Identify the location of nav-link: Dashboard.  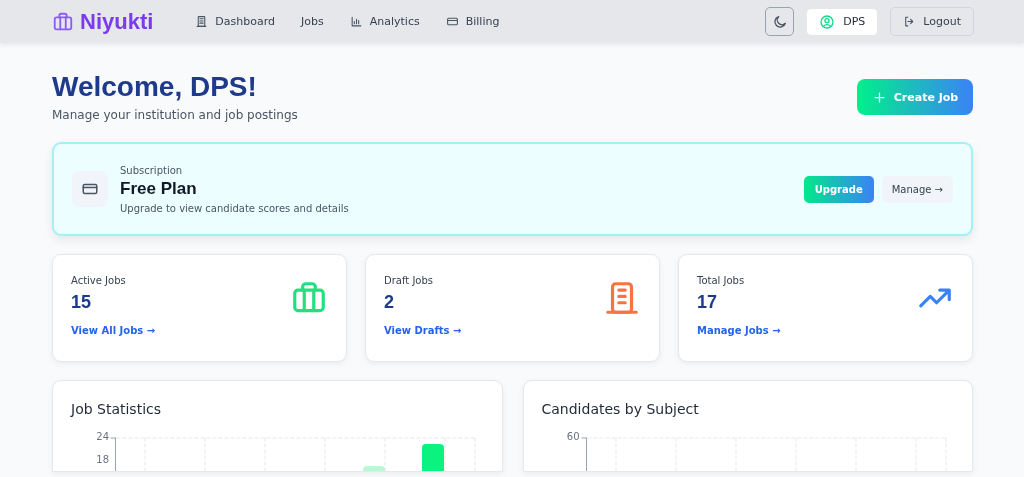
(235, 21).